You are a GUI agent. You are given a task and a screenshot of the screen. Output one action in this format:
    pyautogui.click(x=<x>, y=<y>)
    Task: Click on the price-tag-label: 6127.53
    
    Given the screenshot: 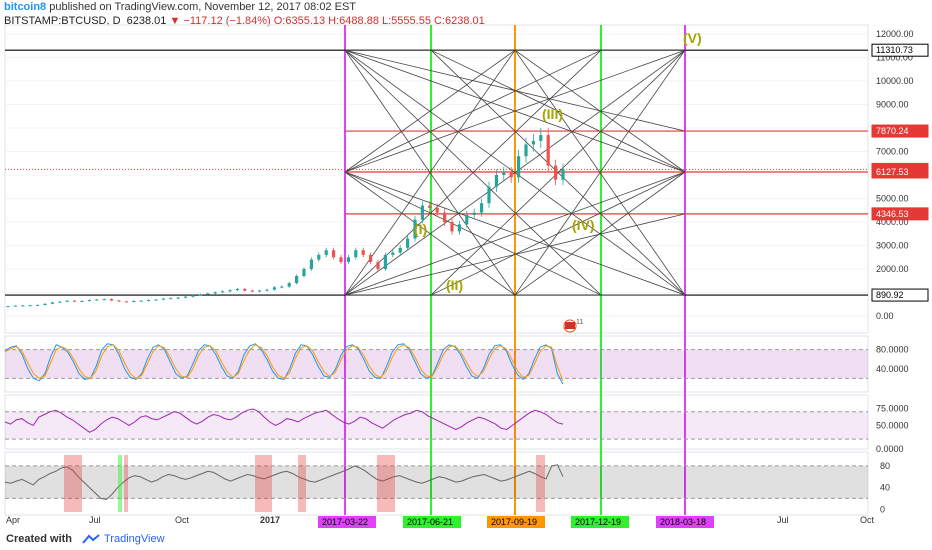 What is the action you would take?
    pyautogui.click(x=892, y=172)
    